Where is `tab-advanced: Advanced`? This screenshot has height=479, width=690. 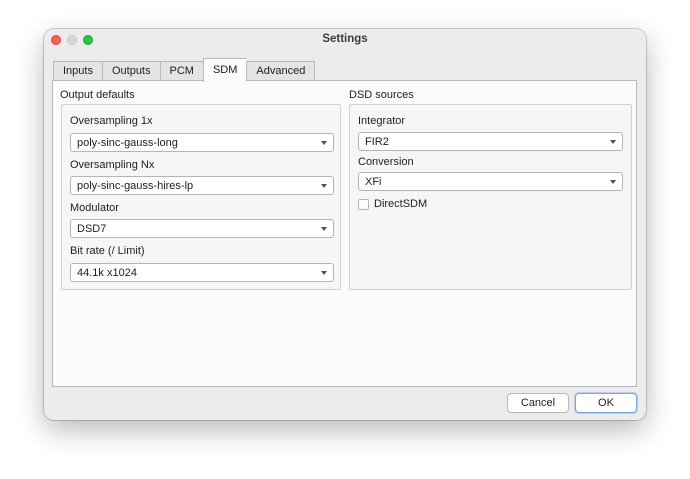 tab-advanced: Advanced is located at coordinates (281, 71).